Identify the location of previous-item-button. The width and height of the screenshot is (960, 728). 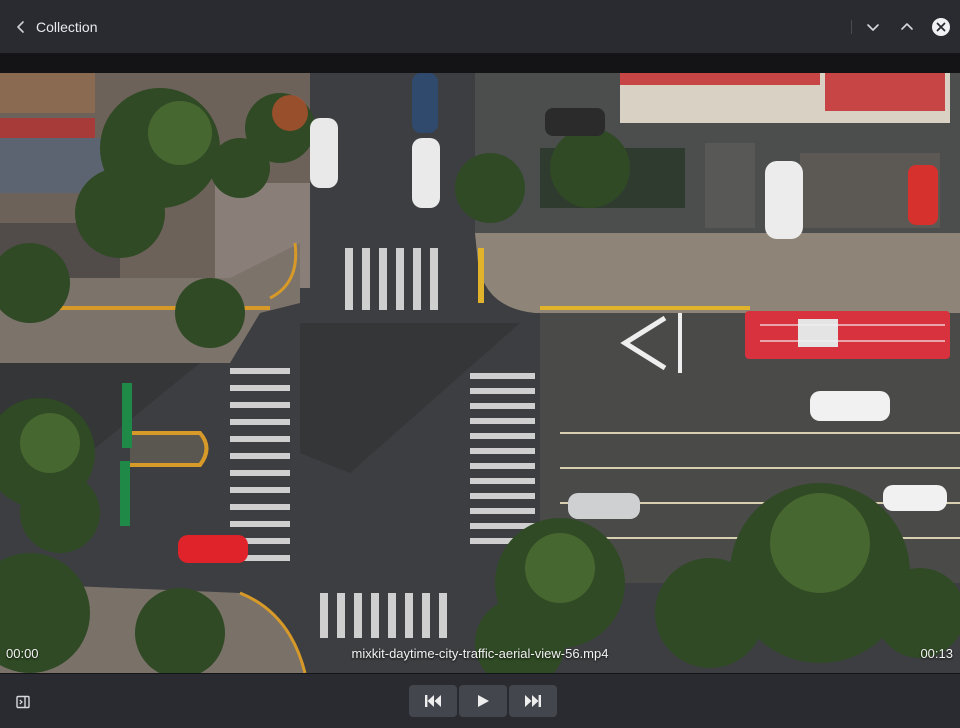
(907, 27).